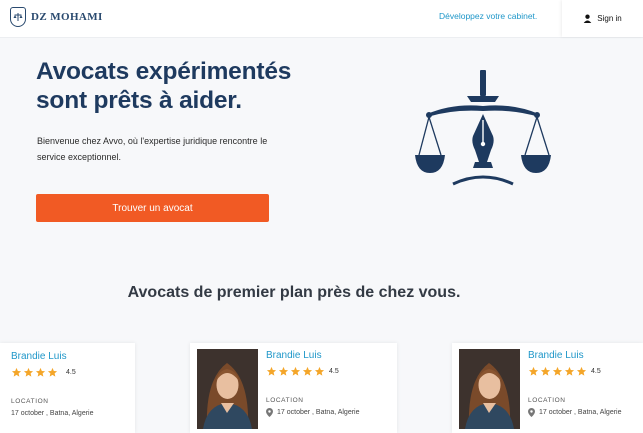 The image size is (643, 433). I want to click on user-icon, so click(587, 18).